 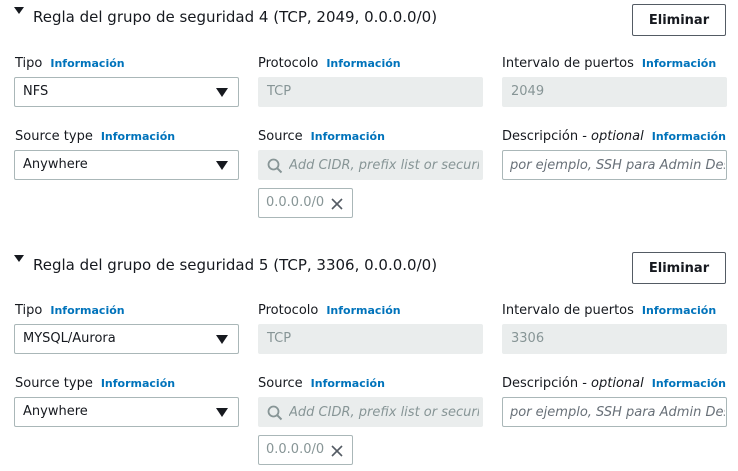 I want to click on puertos-value: 2049, so click(x=528, y=91).